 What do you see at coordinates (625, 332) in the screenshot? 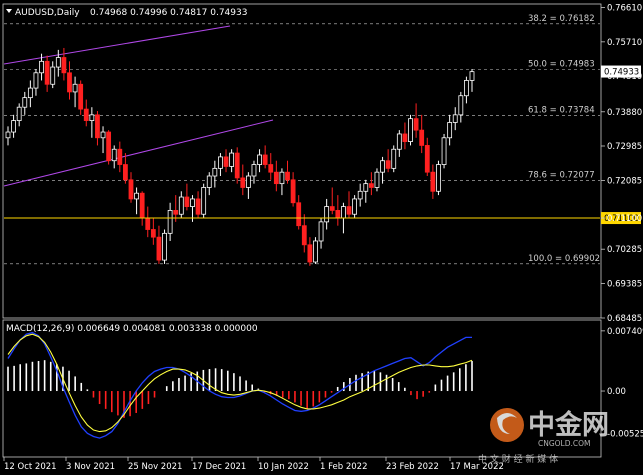
I see `macd-tick-label: 0.007409` at bounding box center [625, 332].